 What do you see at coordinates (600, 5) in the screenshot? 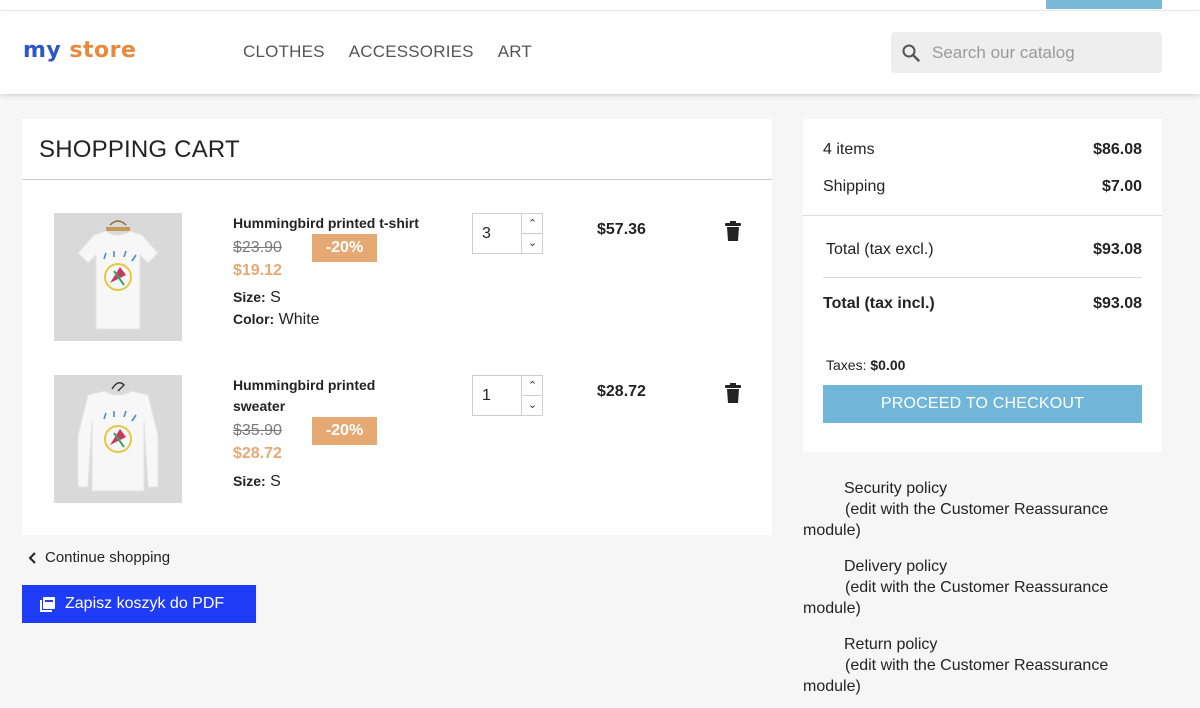
I see `top-bar` at bounding box center [600, 5].